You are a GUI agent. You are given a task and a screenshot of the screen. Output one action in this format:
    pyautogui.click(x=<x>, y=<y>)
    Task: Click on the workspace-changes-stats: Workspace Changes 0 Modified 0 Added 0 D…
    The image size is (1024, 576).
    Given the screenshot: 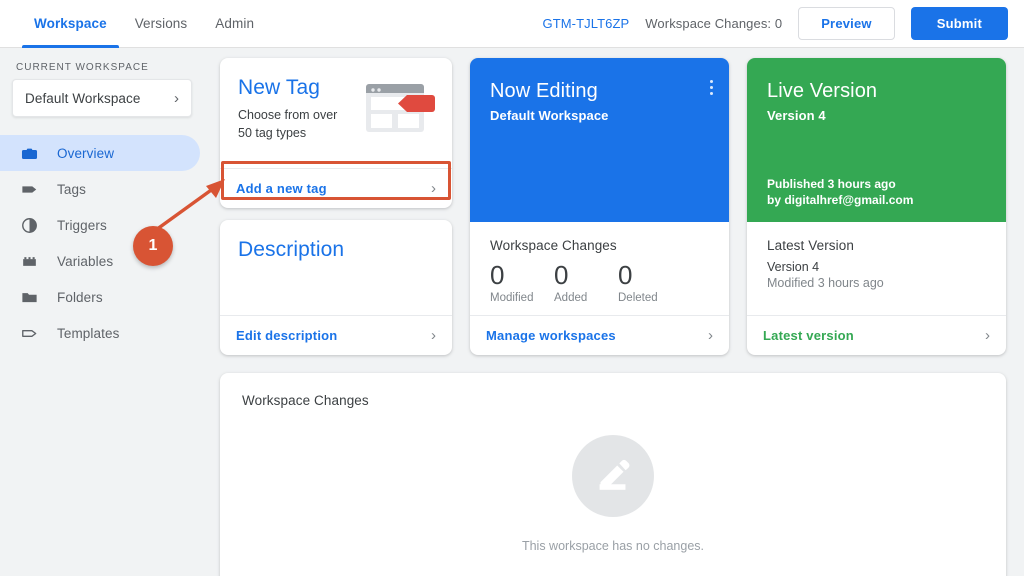 What is the action you would take?
    pyautogui.click(x=599, y=268)
    